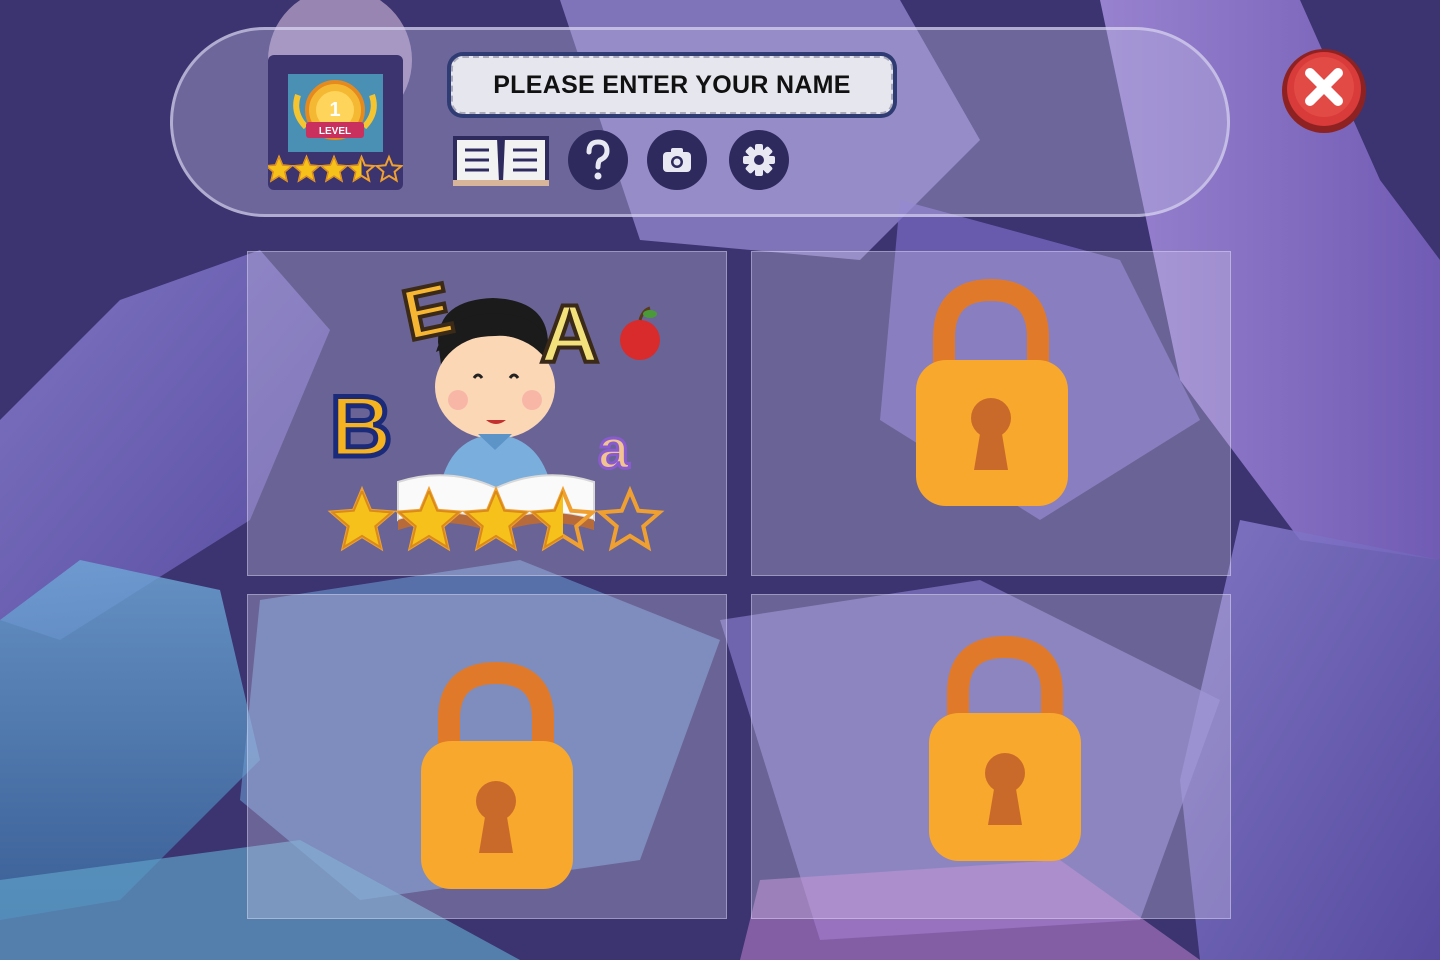 The width and height of the screenshot is (1440, 960). I want to click on level-rating, so click(335, 168).